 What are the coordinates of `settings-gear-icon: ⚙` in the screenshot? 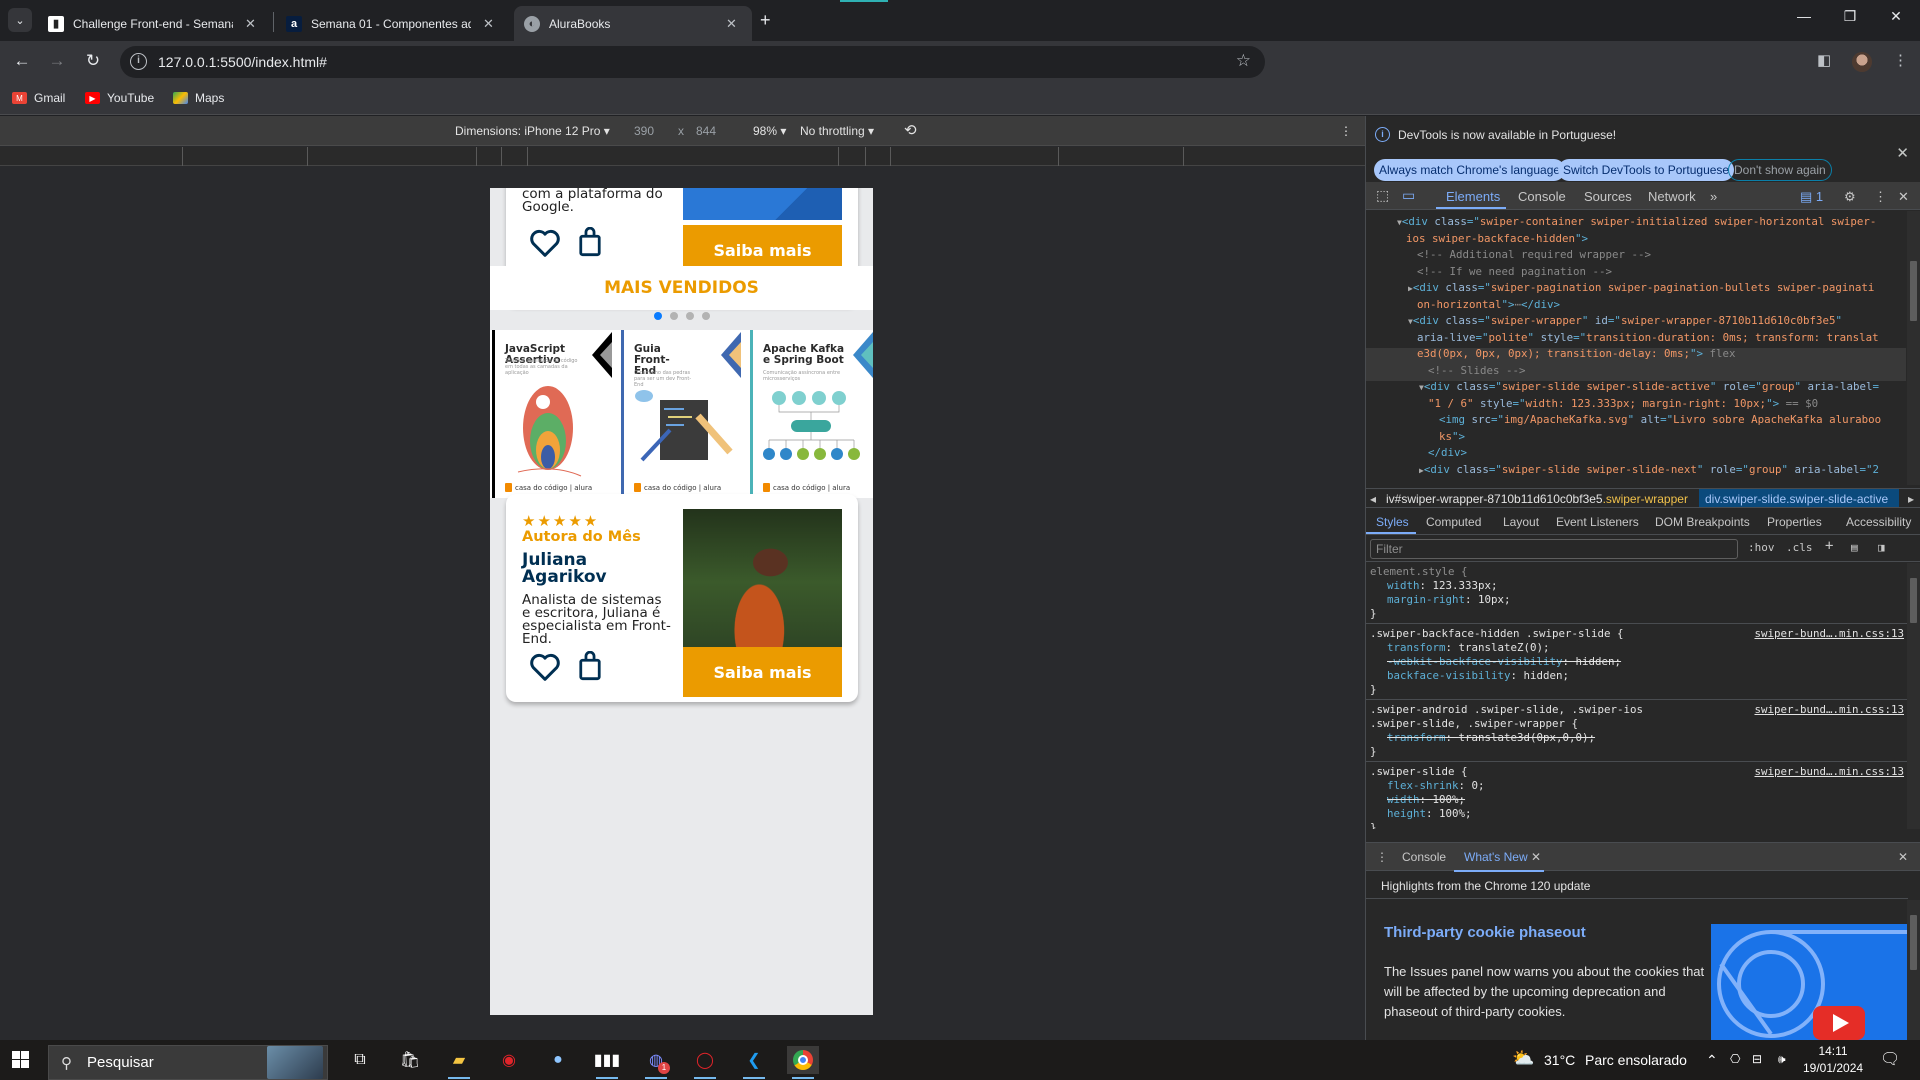 It's located at (1850, 197).